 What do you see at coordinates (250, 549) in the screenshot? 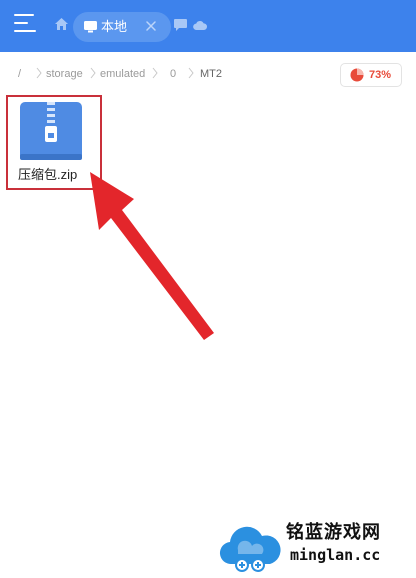
I see `cloud-logo-icon` at bounding box center [250, 549].